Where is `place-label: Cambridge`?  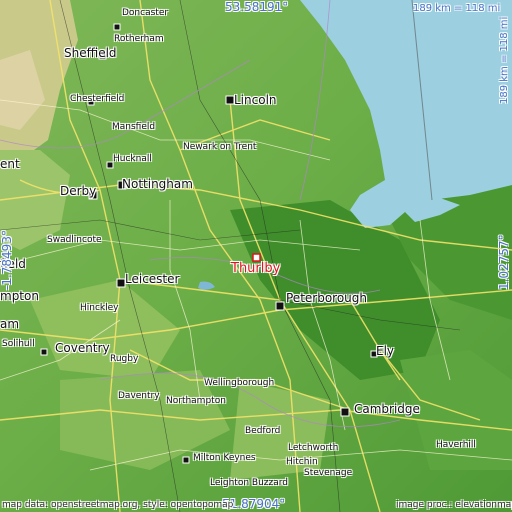 place-label: Cambridge is located at coordinates (387, 409).